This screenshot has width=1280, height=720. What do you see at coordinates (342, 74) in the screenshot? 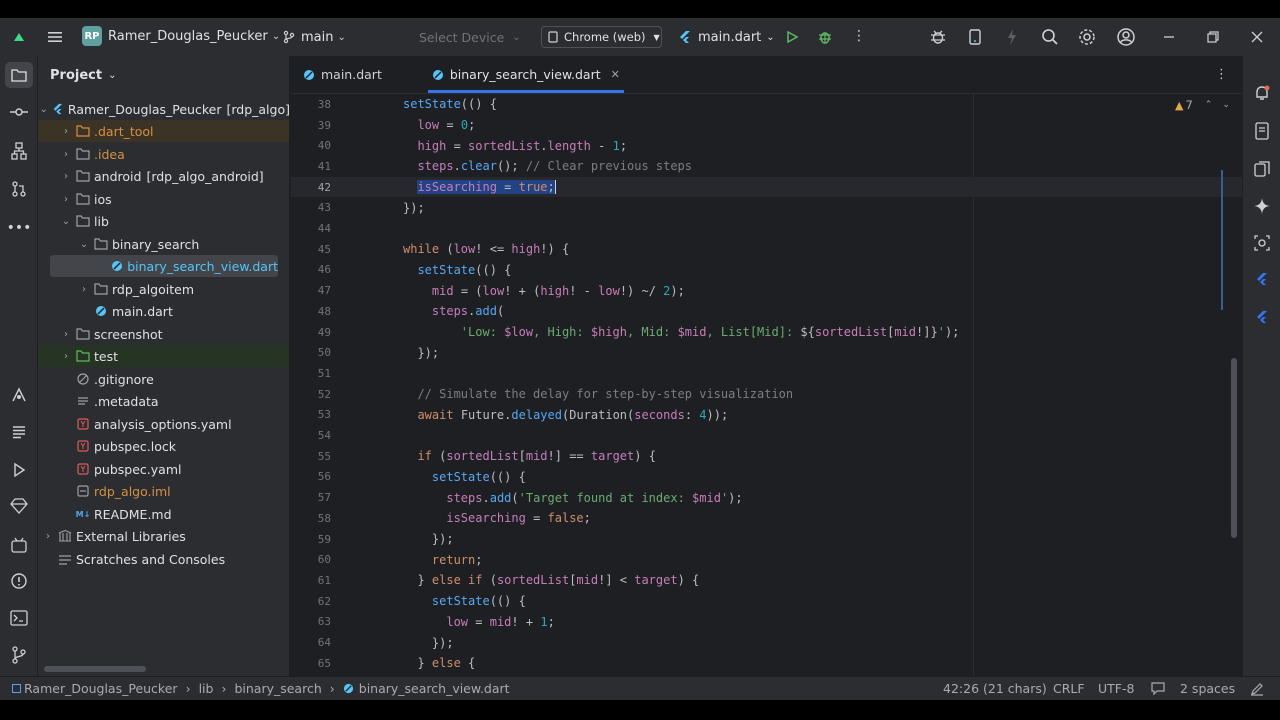
I see `tab-main-dart: main.dart` at bounding box center [342, 74].